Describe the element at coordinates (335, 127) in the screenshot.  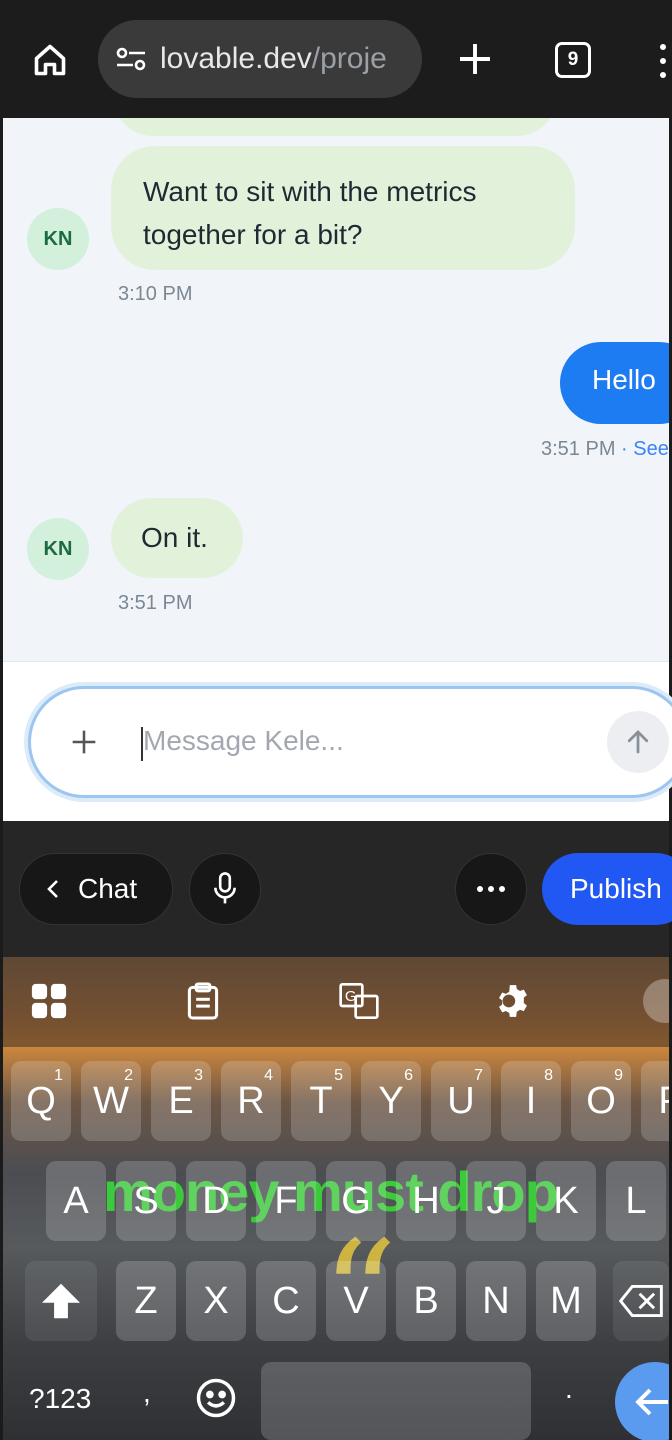
I see `previous-message-bubble` at that location.